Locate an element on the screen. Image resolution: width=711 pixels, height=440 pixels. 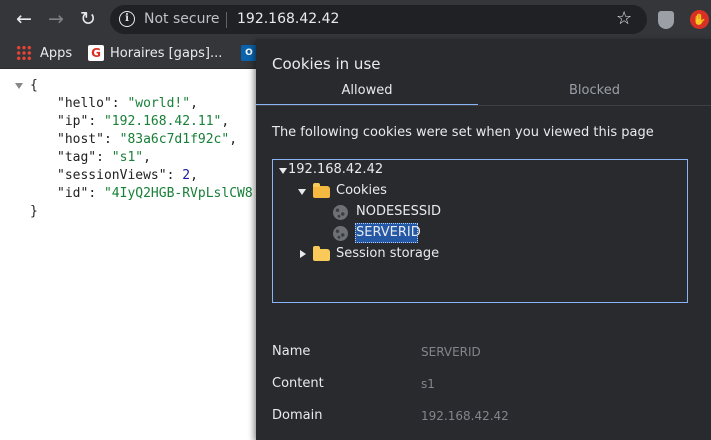
folder-open-icon is located at coordinates (321, 190).